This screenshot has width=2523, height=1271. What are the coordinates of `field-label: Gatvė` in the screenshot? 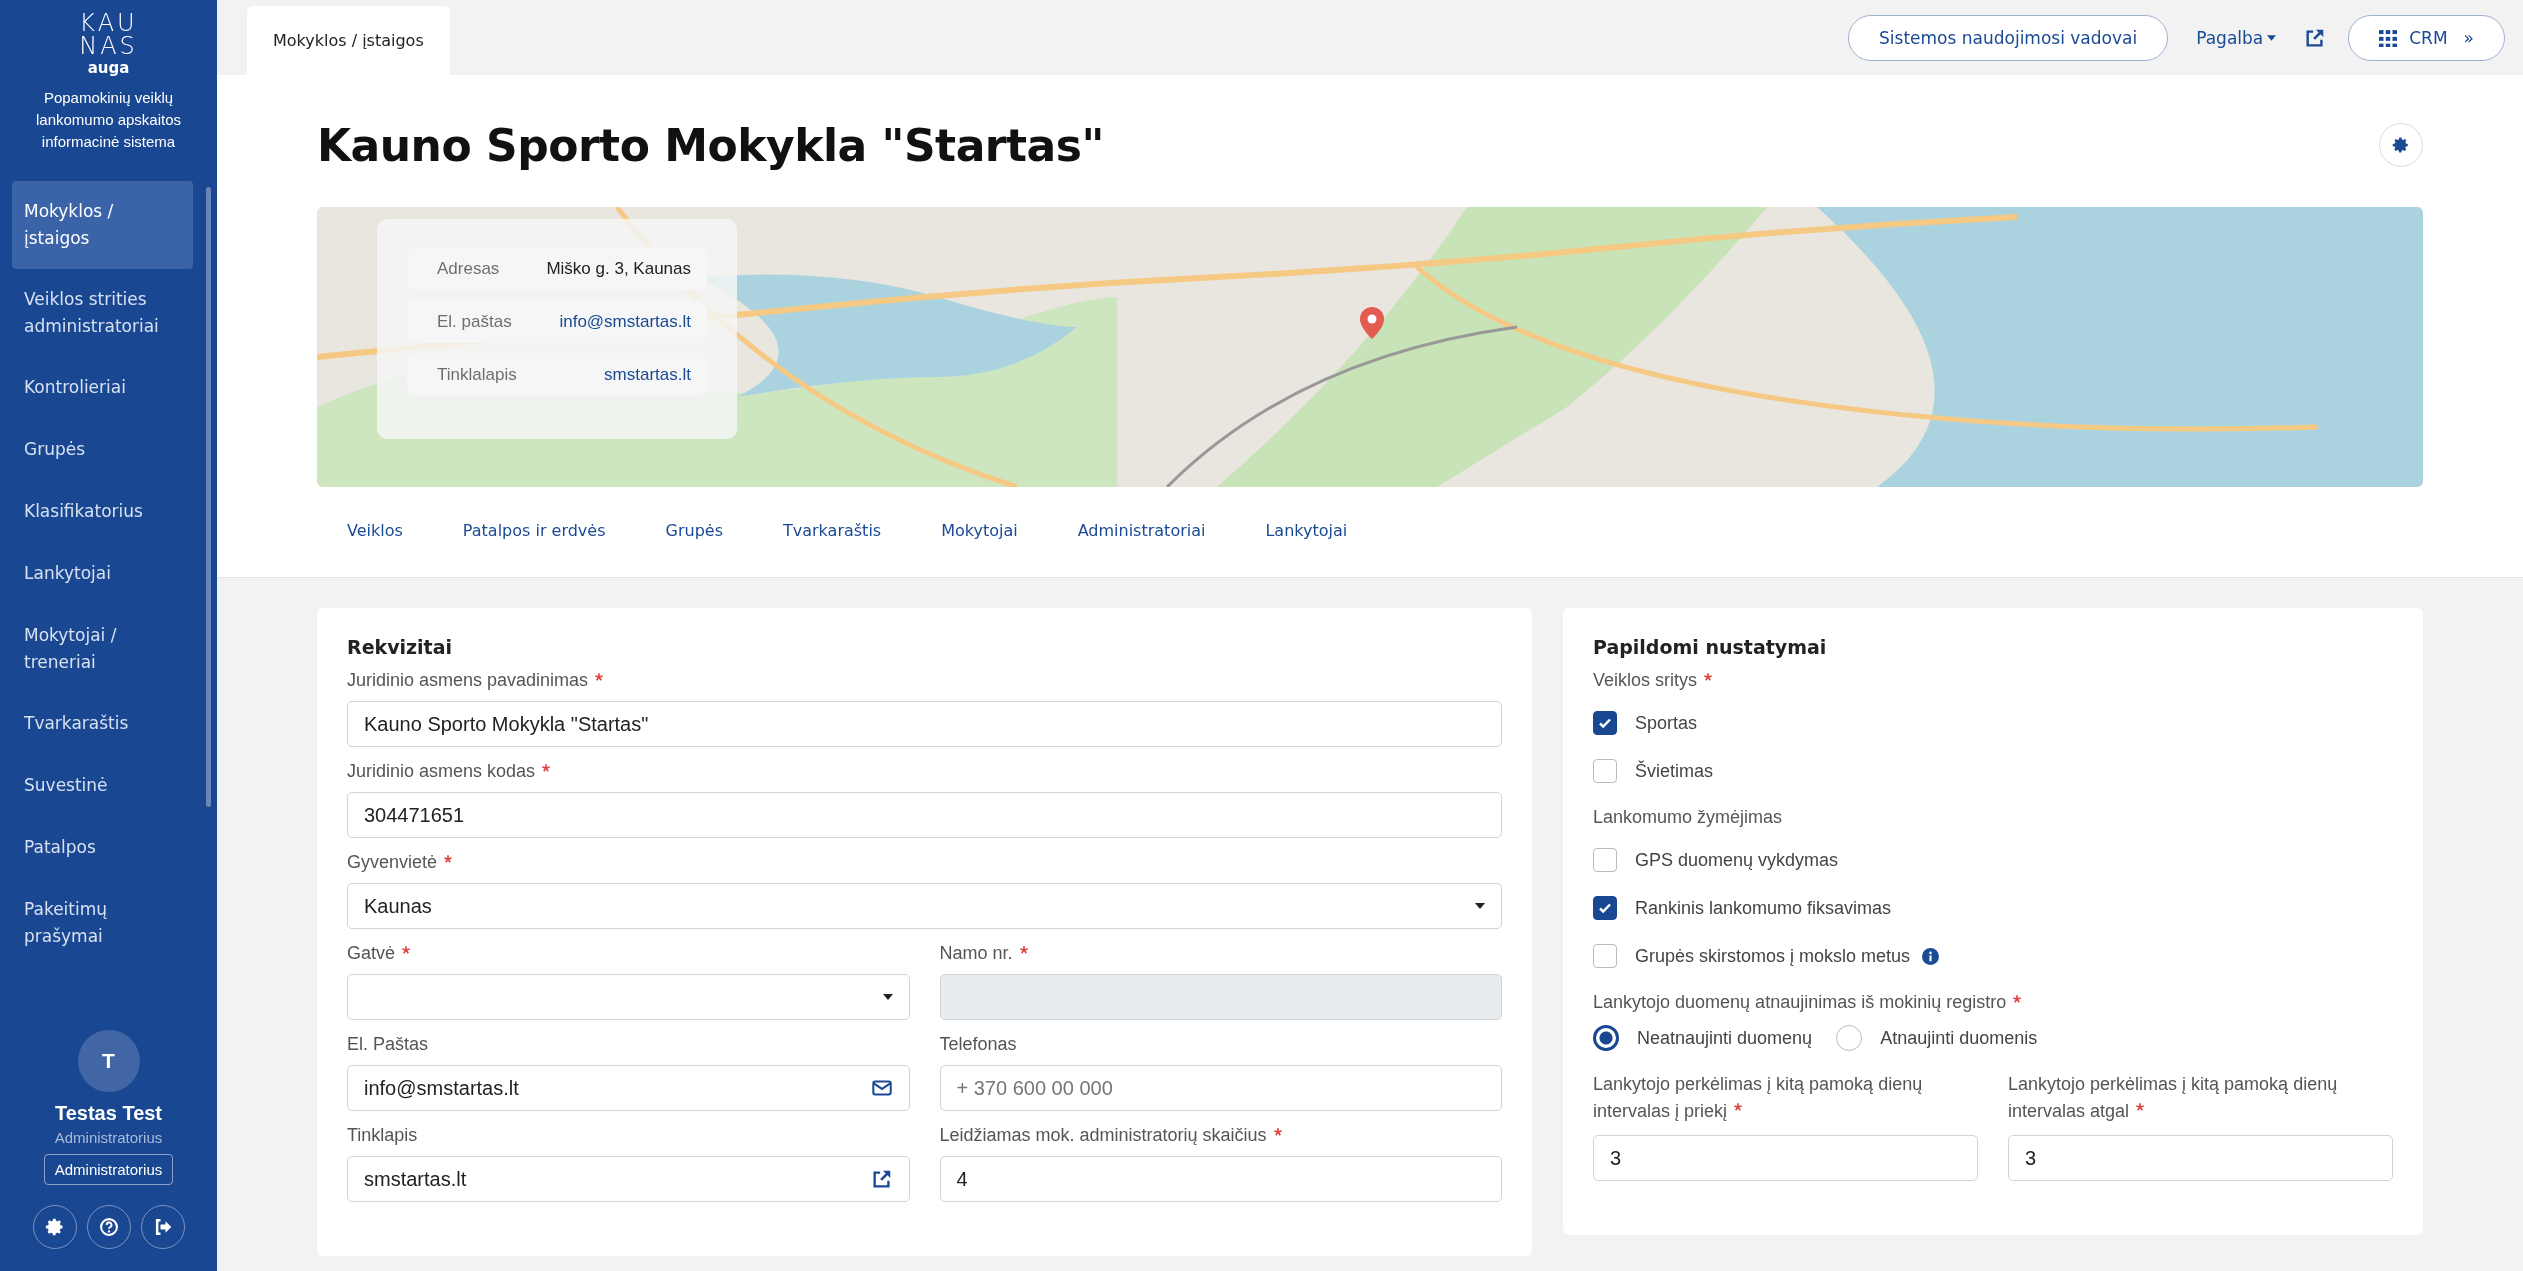 It's located at (371, 953).